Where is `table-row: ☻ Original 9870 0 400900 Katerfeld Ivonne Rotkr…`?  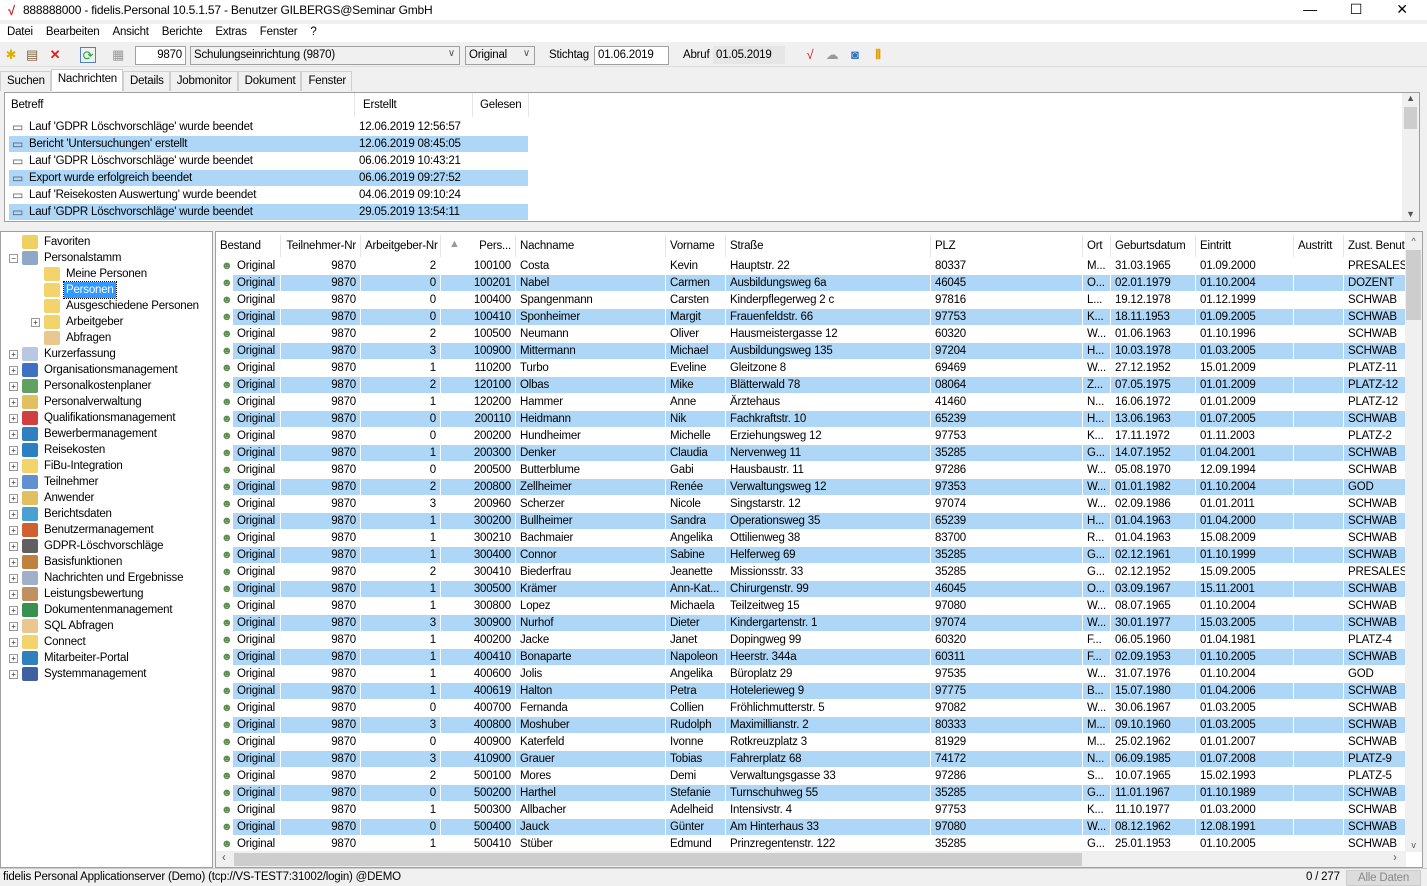 table-row: ☻ Original 9870 0 400900 Katerfeld Ivonne Rotkr… is located at coordinates (811, 742).